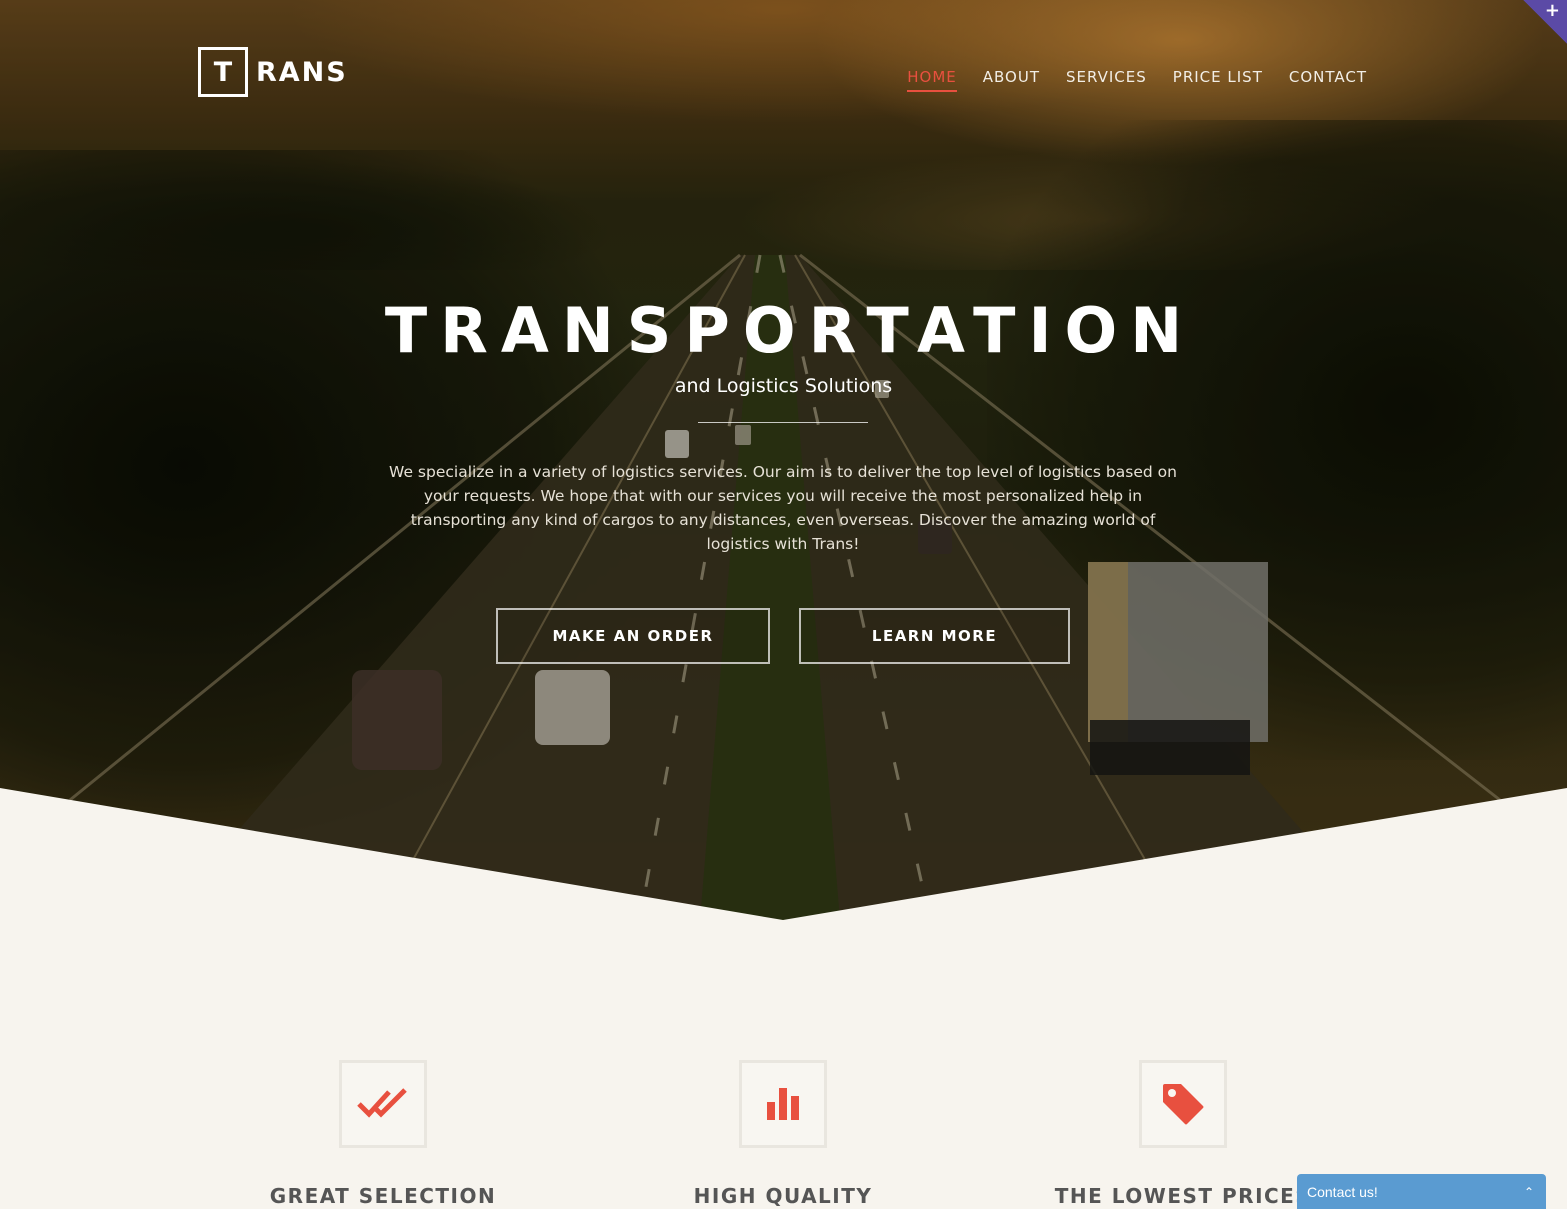  I want to click on hero-subtitle: and Logistics Solutions, so click(783, 386).